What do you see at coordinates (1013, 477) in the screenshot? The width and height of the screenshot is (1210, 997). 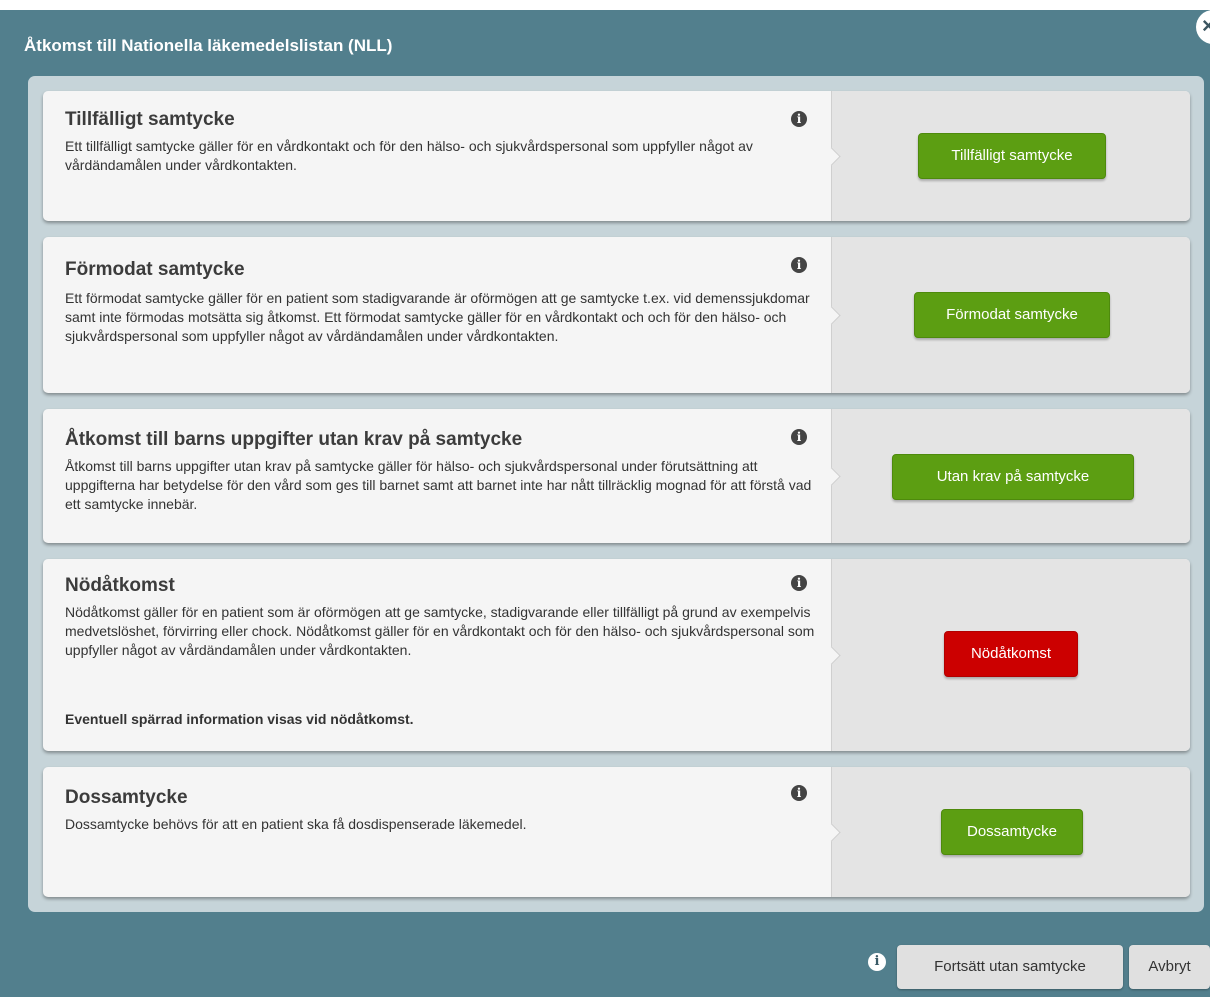 I see `without-consent-requirement-button: Utan krav på samtycke` at bounding box center [1013, 477].